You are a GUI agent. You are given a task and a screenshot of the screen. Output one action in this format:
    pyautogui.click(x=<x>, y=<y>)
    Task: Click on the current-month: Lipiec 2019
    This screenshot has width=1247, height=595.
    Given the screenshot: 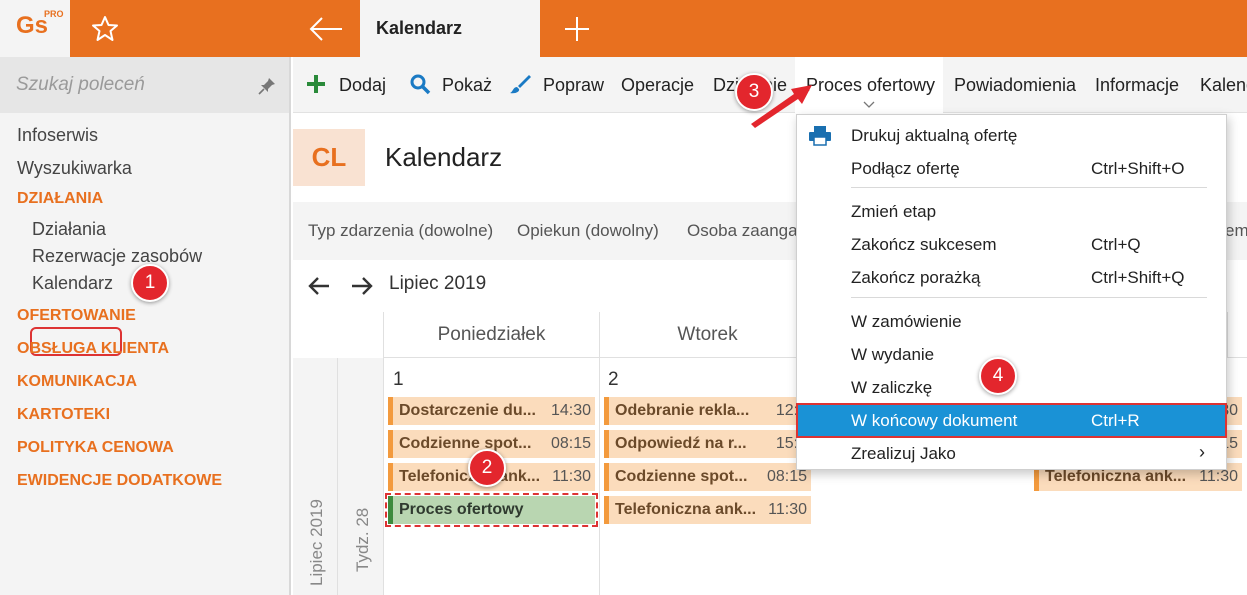 What is the action you would take?
    pyautogui.click(x=438, y=283)
    